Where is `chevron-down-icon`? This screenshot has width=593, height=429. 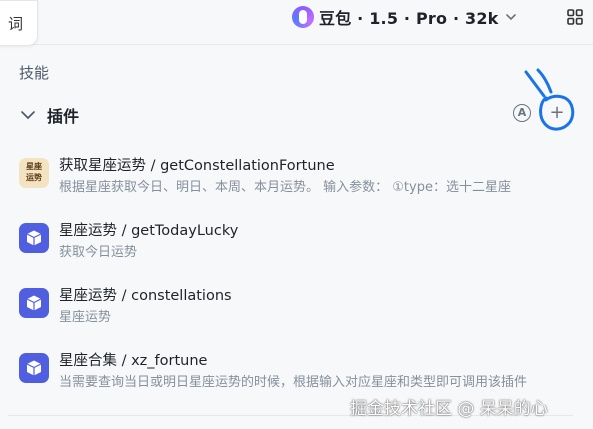 chevron-down-icon is located at coordinates (510, 17).